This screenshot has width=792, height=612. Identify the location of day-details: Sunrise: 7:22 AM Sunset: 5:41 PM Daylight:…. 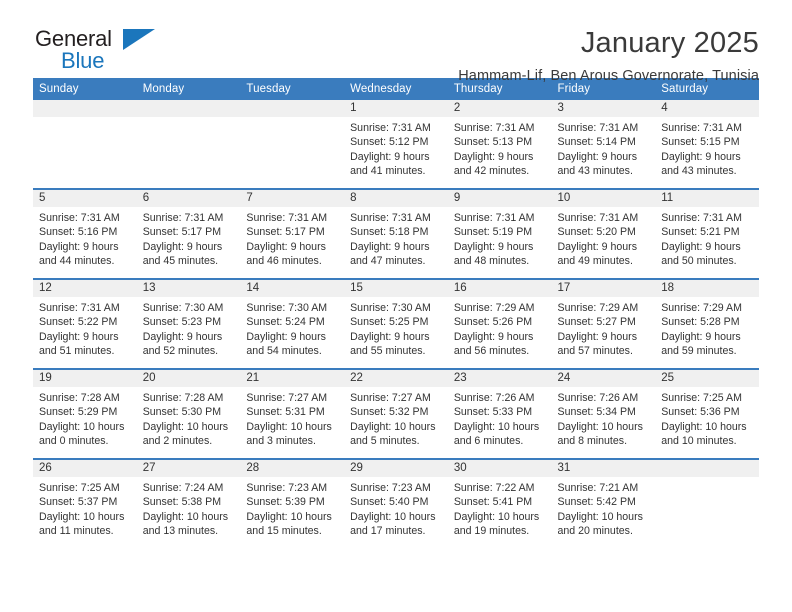
(500, 508).